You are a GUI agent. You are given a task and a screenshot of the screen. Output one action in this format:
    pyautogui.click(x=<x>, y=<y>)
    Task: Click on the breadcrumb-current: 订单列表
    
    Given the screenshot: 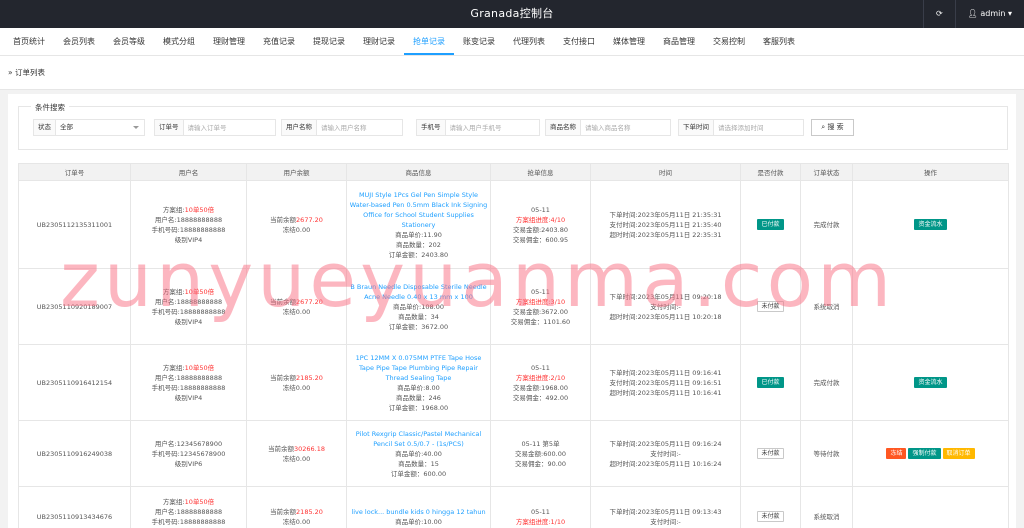 What is the action you would take?
    pyautogui.click(x=30, y=72)
    